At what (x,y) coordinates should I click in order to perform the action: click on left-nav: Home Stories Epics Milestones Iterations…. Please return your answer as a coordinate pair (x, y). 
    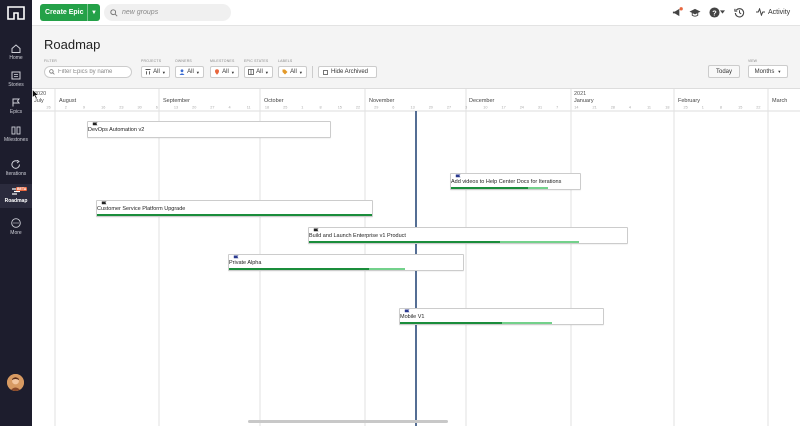
    Looking at the image, I should click on (16, 226).